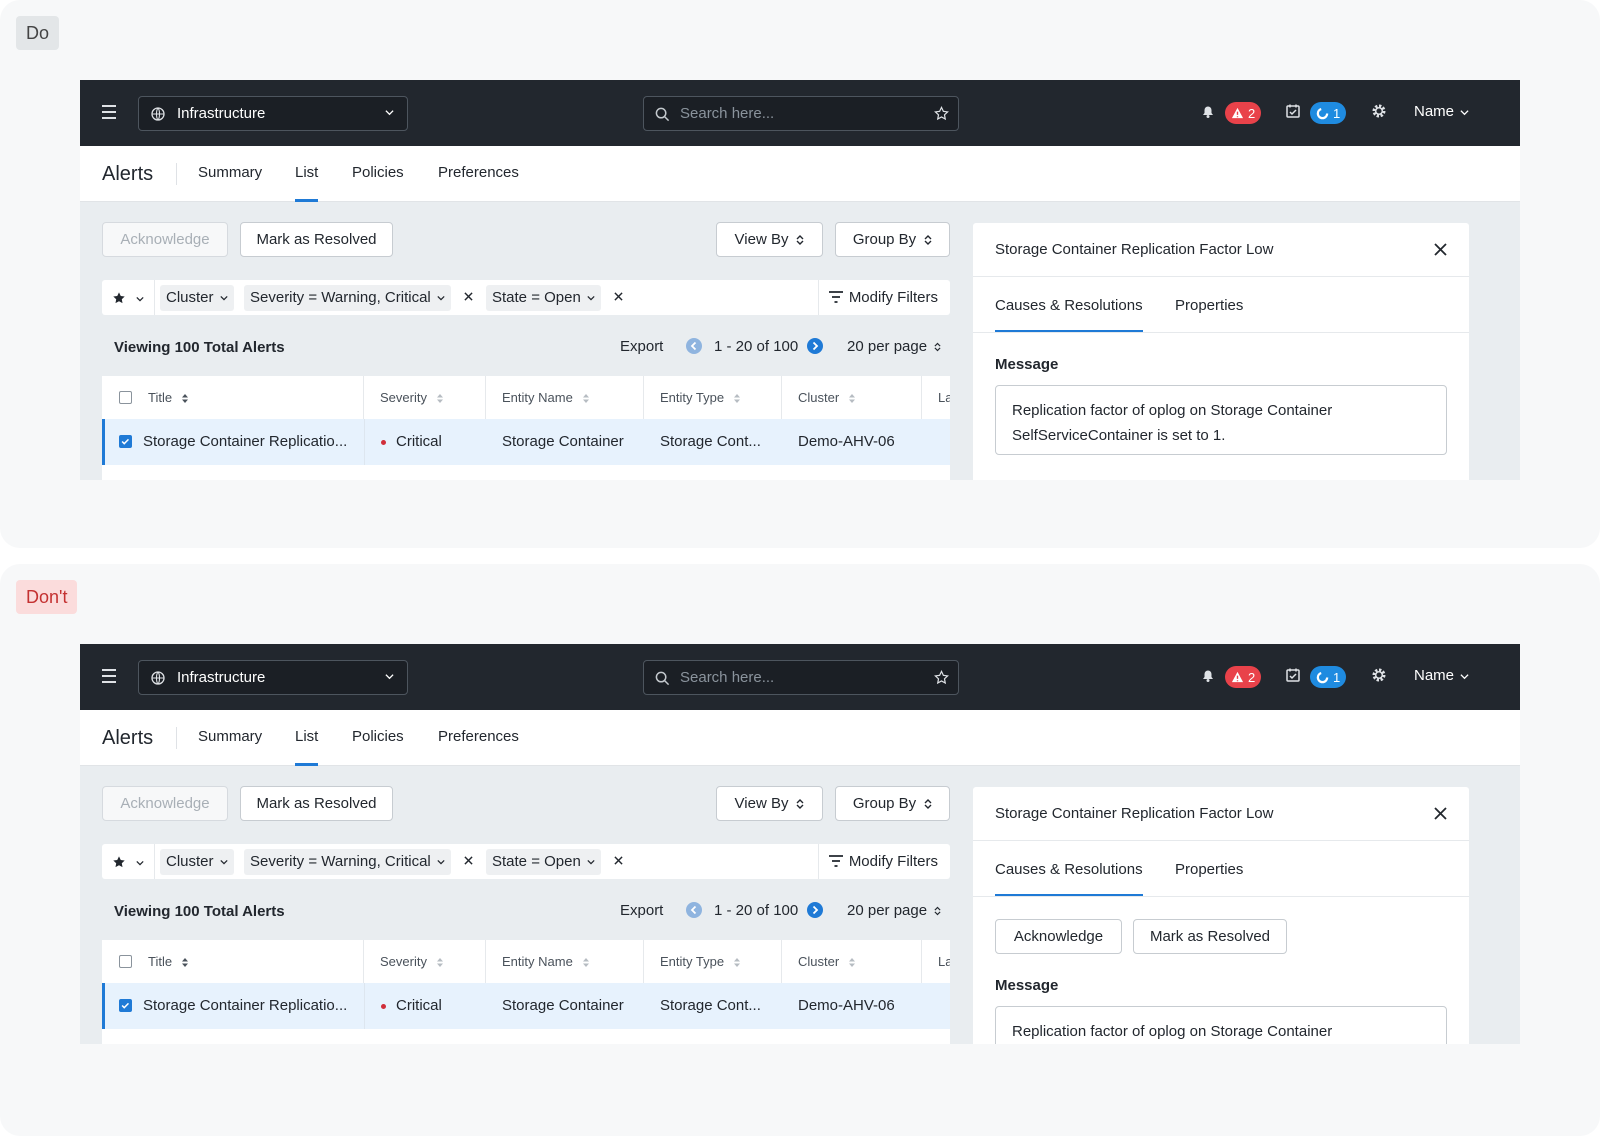 The height and width of the screenshot is (1136, 1600). Describe the element at coordinates (1027, 364) in the screenshot. I see `message-label: Message` at that location.